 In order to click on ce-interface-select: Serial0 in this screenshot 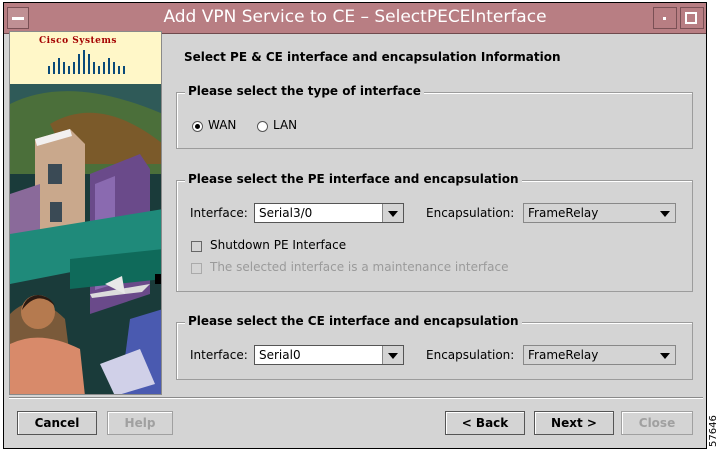, I will do `click(329, 355)`.